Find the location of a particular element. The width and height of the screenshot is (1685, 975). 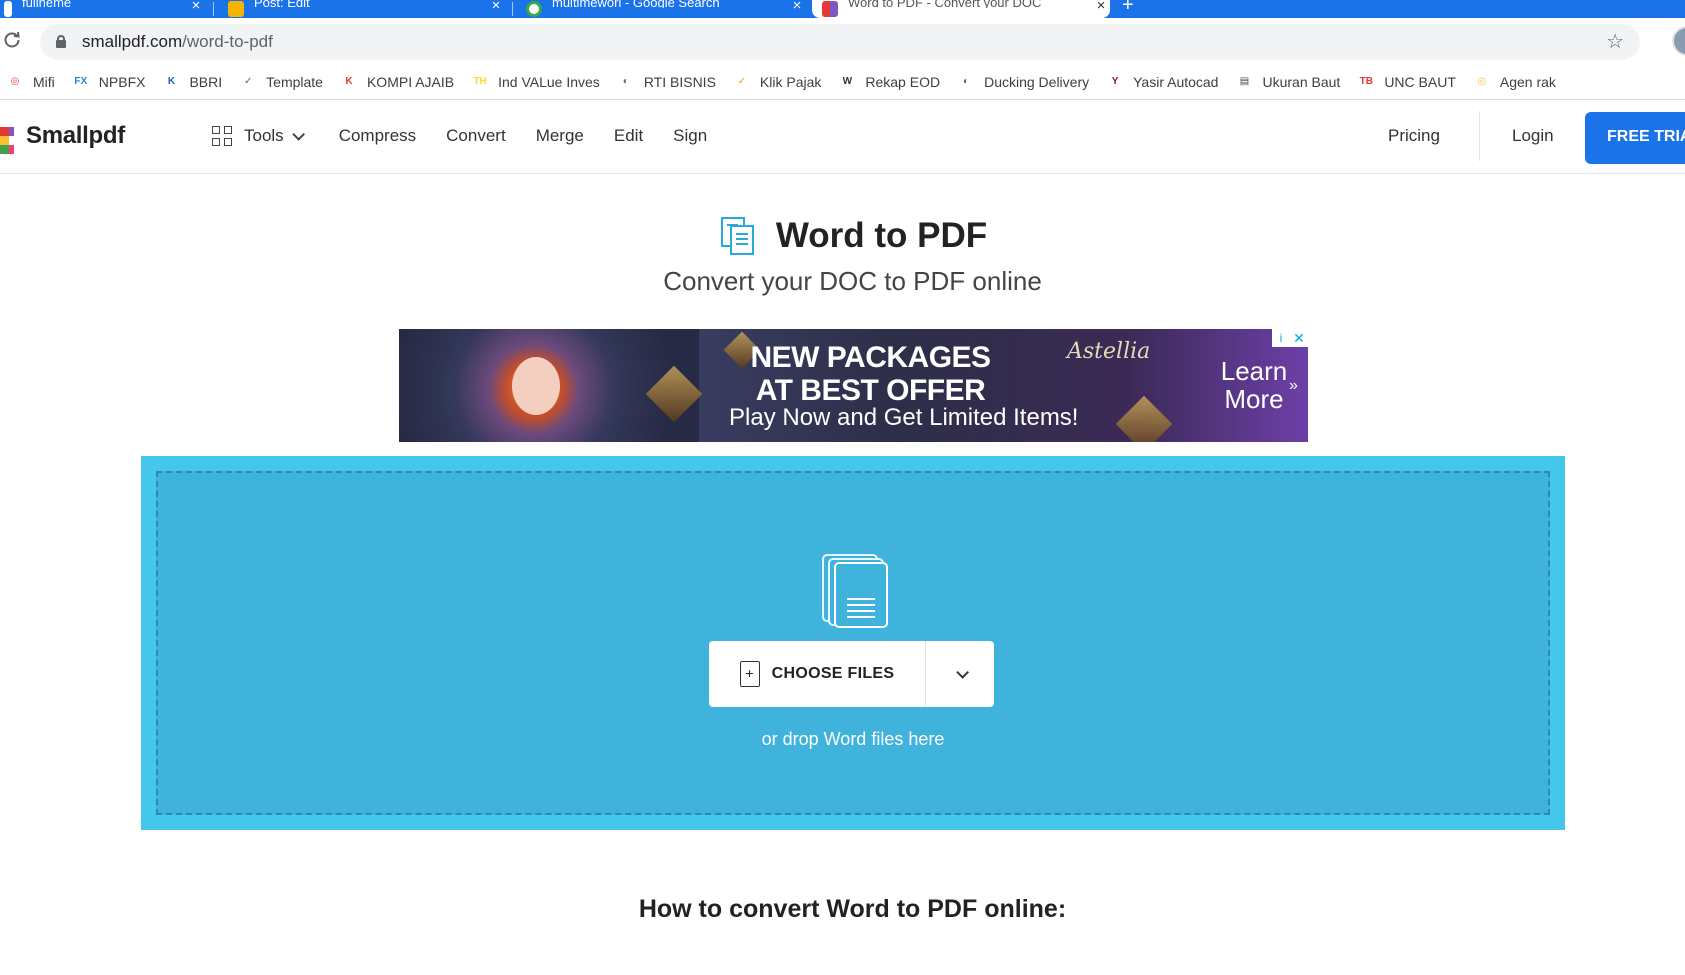

ad-subline: Play Now and Get Limited Items! is located at coordinates (904, 417).